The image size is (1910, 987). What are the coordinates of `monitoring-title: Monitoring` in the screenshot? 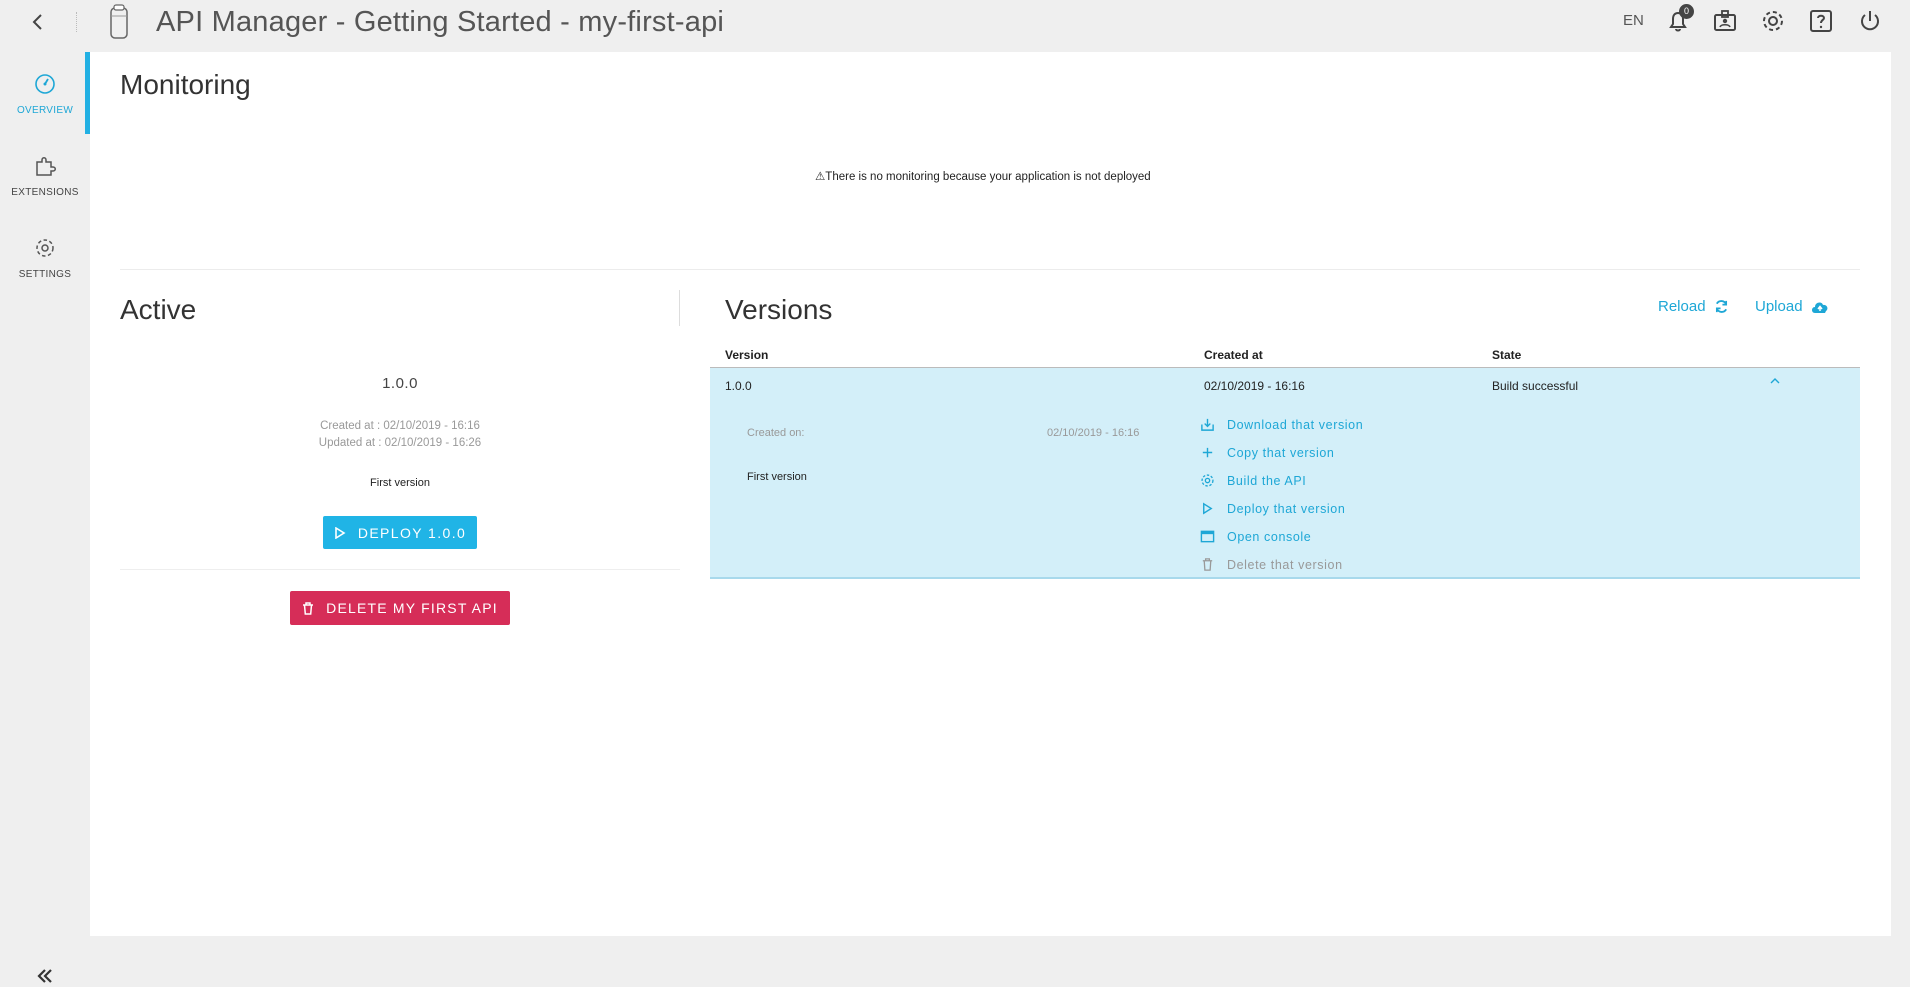 It's located at (185, 84).